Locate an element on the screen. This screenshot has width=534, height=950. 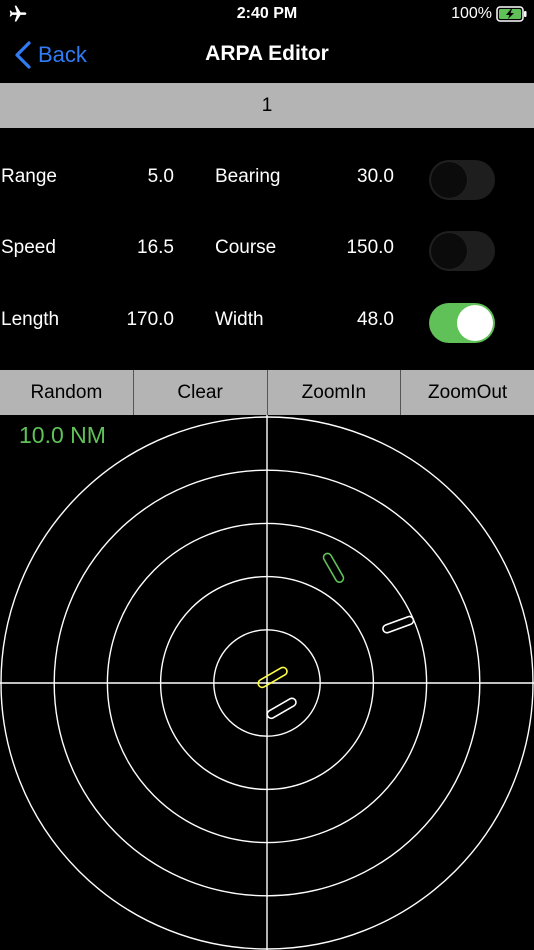
random-button: Random is located at coordinates (67, 392).